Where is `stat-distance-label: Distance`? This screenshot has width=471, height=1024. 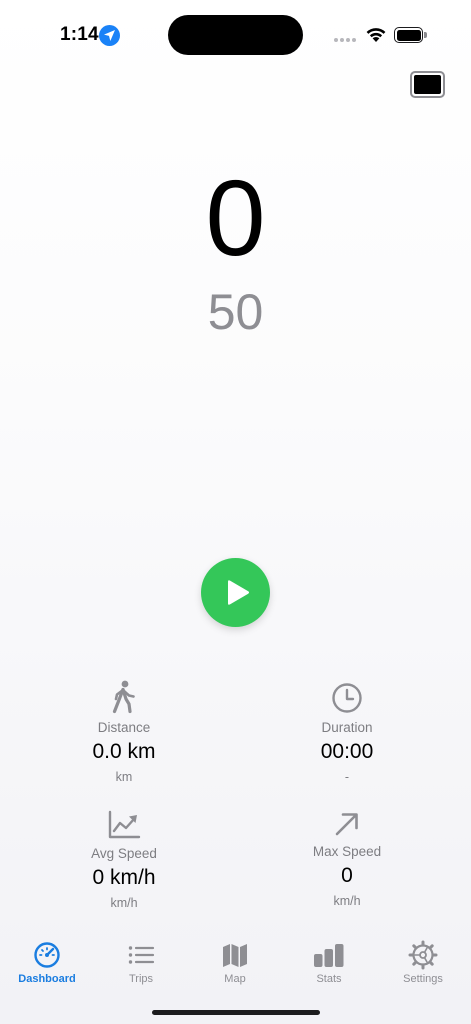 stat-distance-label: Distance is located at coordinates (124, 727).